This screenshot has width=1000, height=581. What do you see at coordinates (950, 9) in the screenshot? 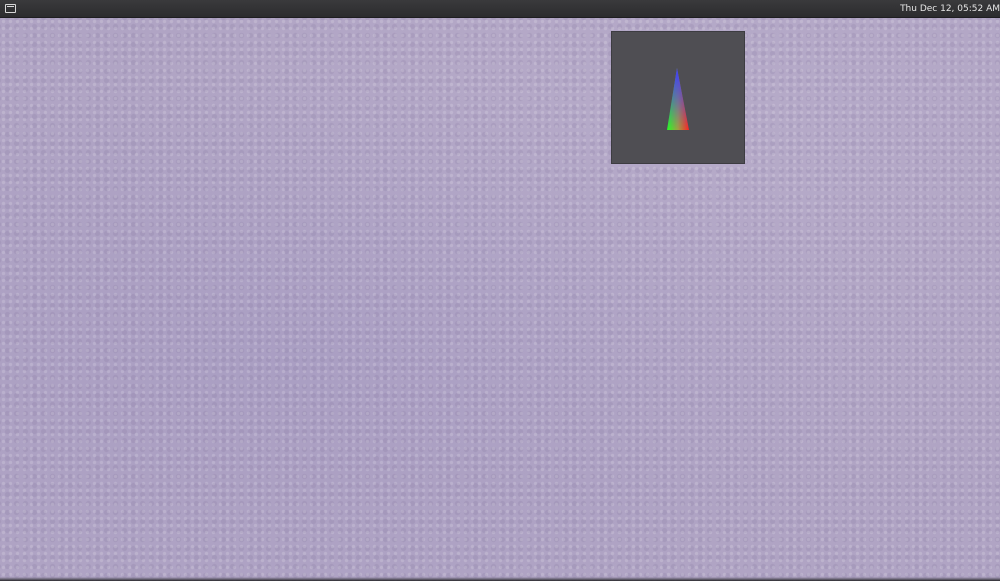
I see `clock: Thu Dec 12, 05:52 AM` at bounding box center [950, 9].